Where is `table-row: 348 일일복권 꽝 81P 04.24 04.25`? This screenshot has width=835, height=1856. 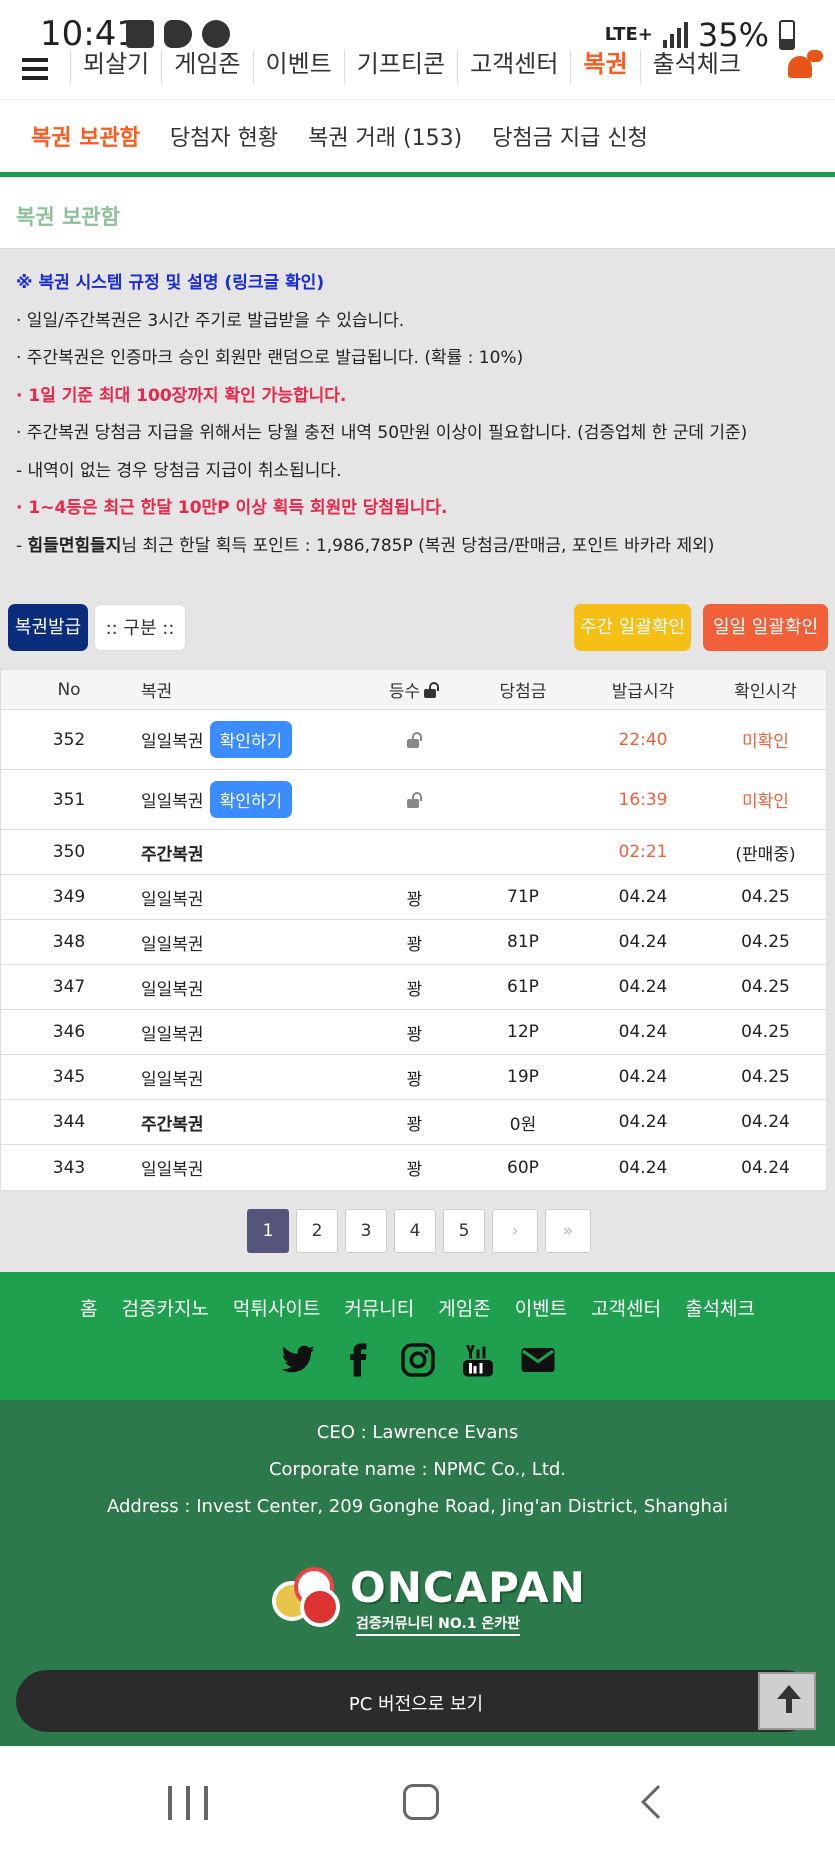 table-row: 348 일일복권 꽝 81P 04.24 04.25 is located at coordinates (413, 942).